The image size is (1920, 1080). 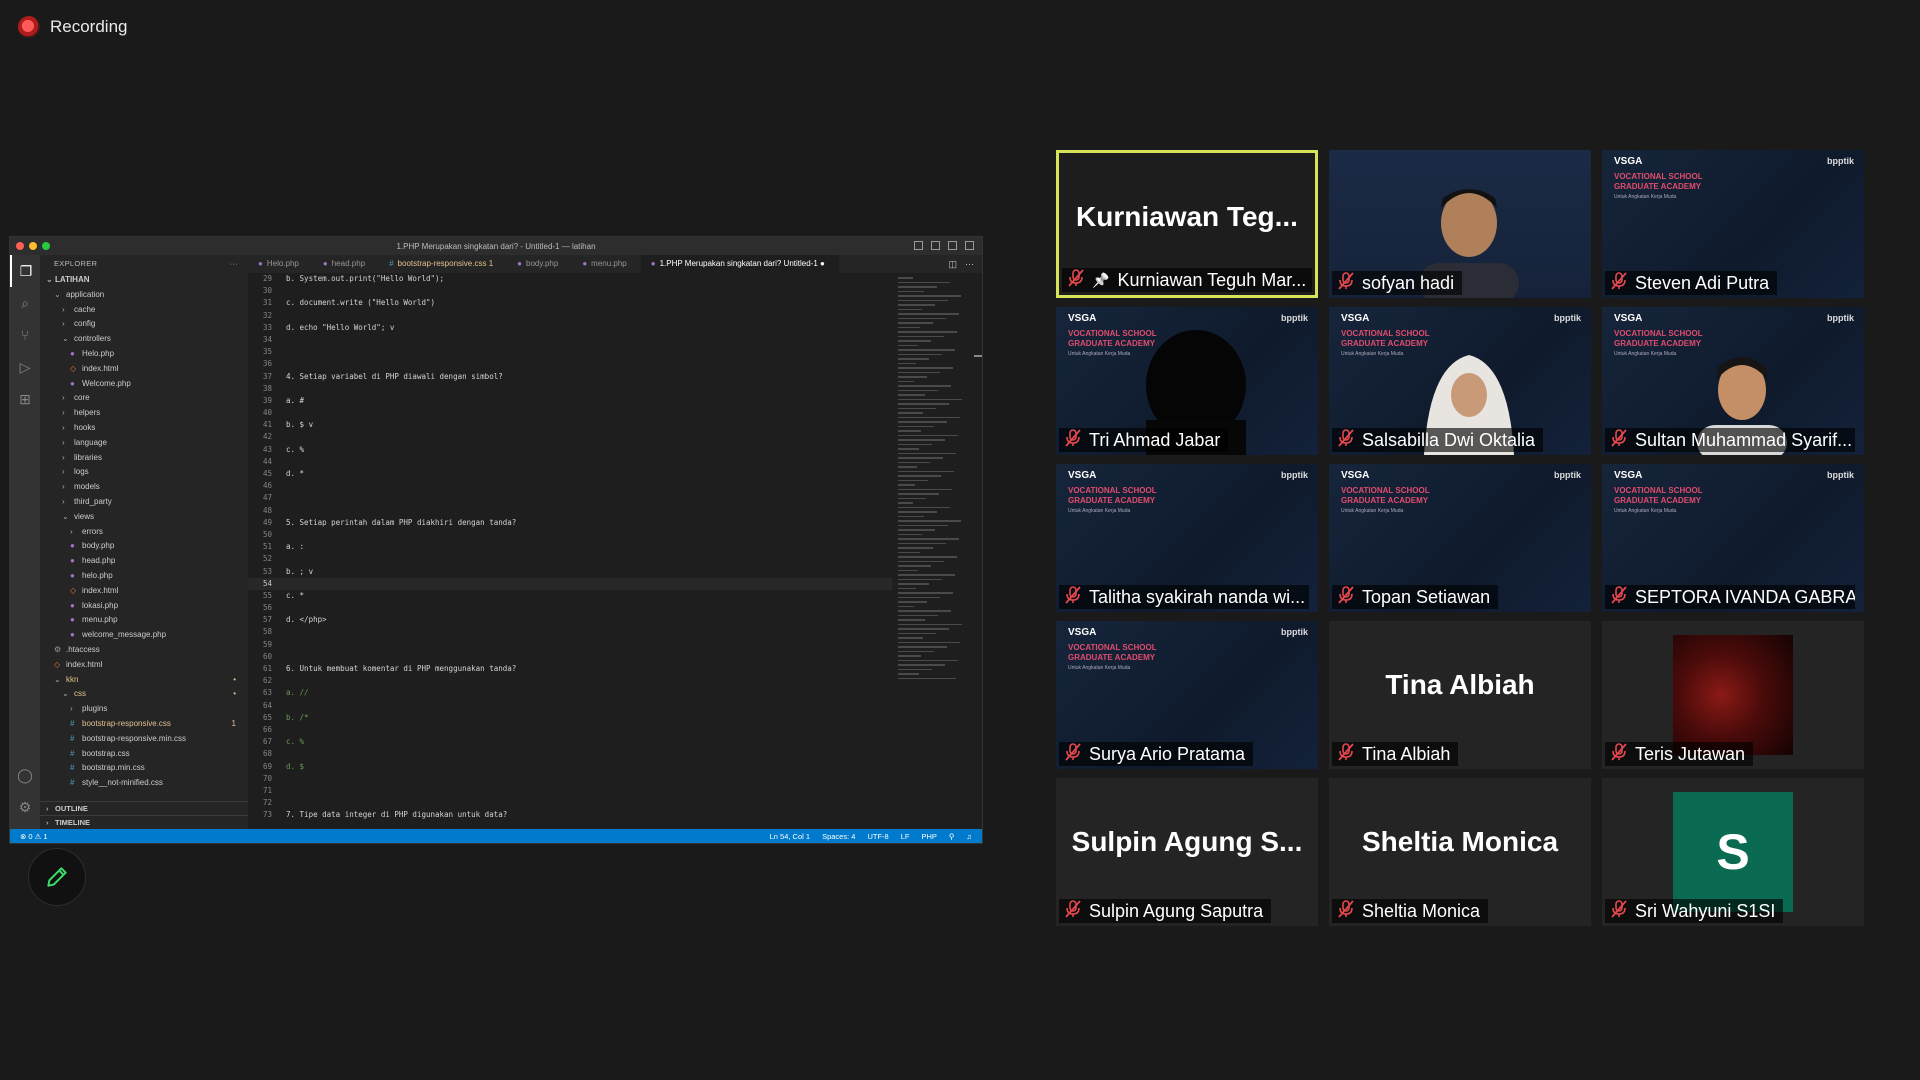 What do you see at coordinates (144, 739) in the screenshot?
I see `tree-item: # bootstrap-responsive.min.css` at bounding box center [144, 739].